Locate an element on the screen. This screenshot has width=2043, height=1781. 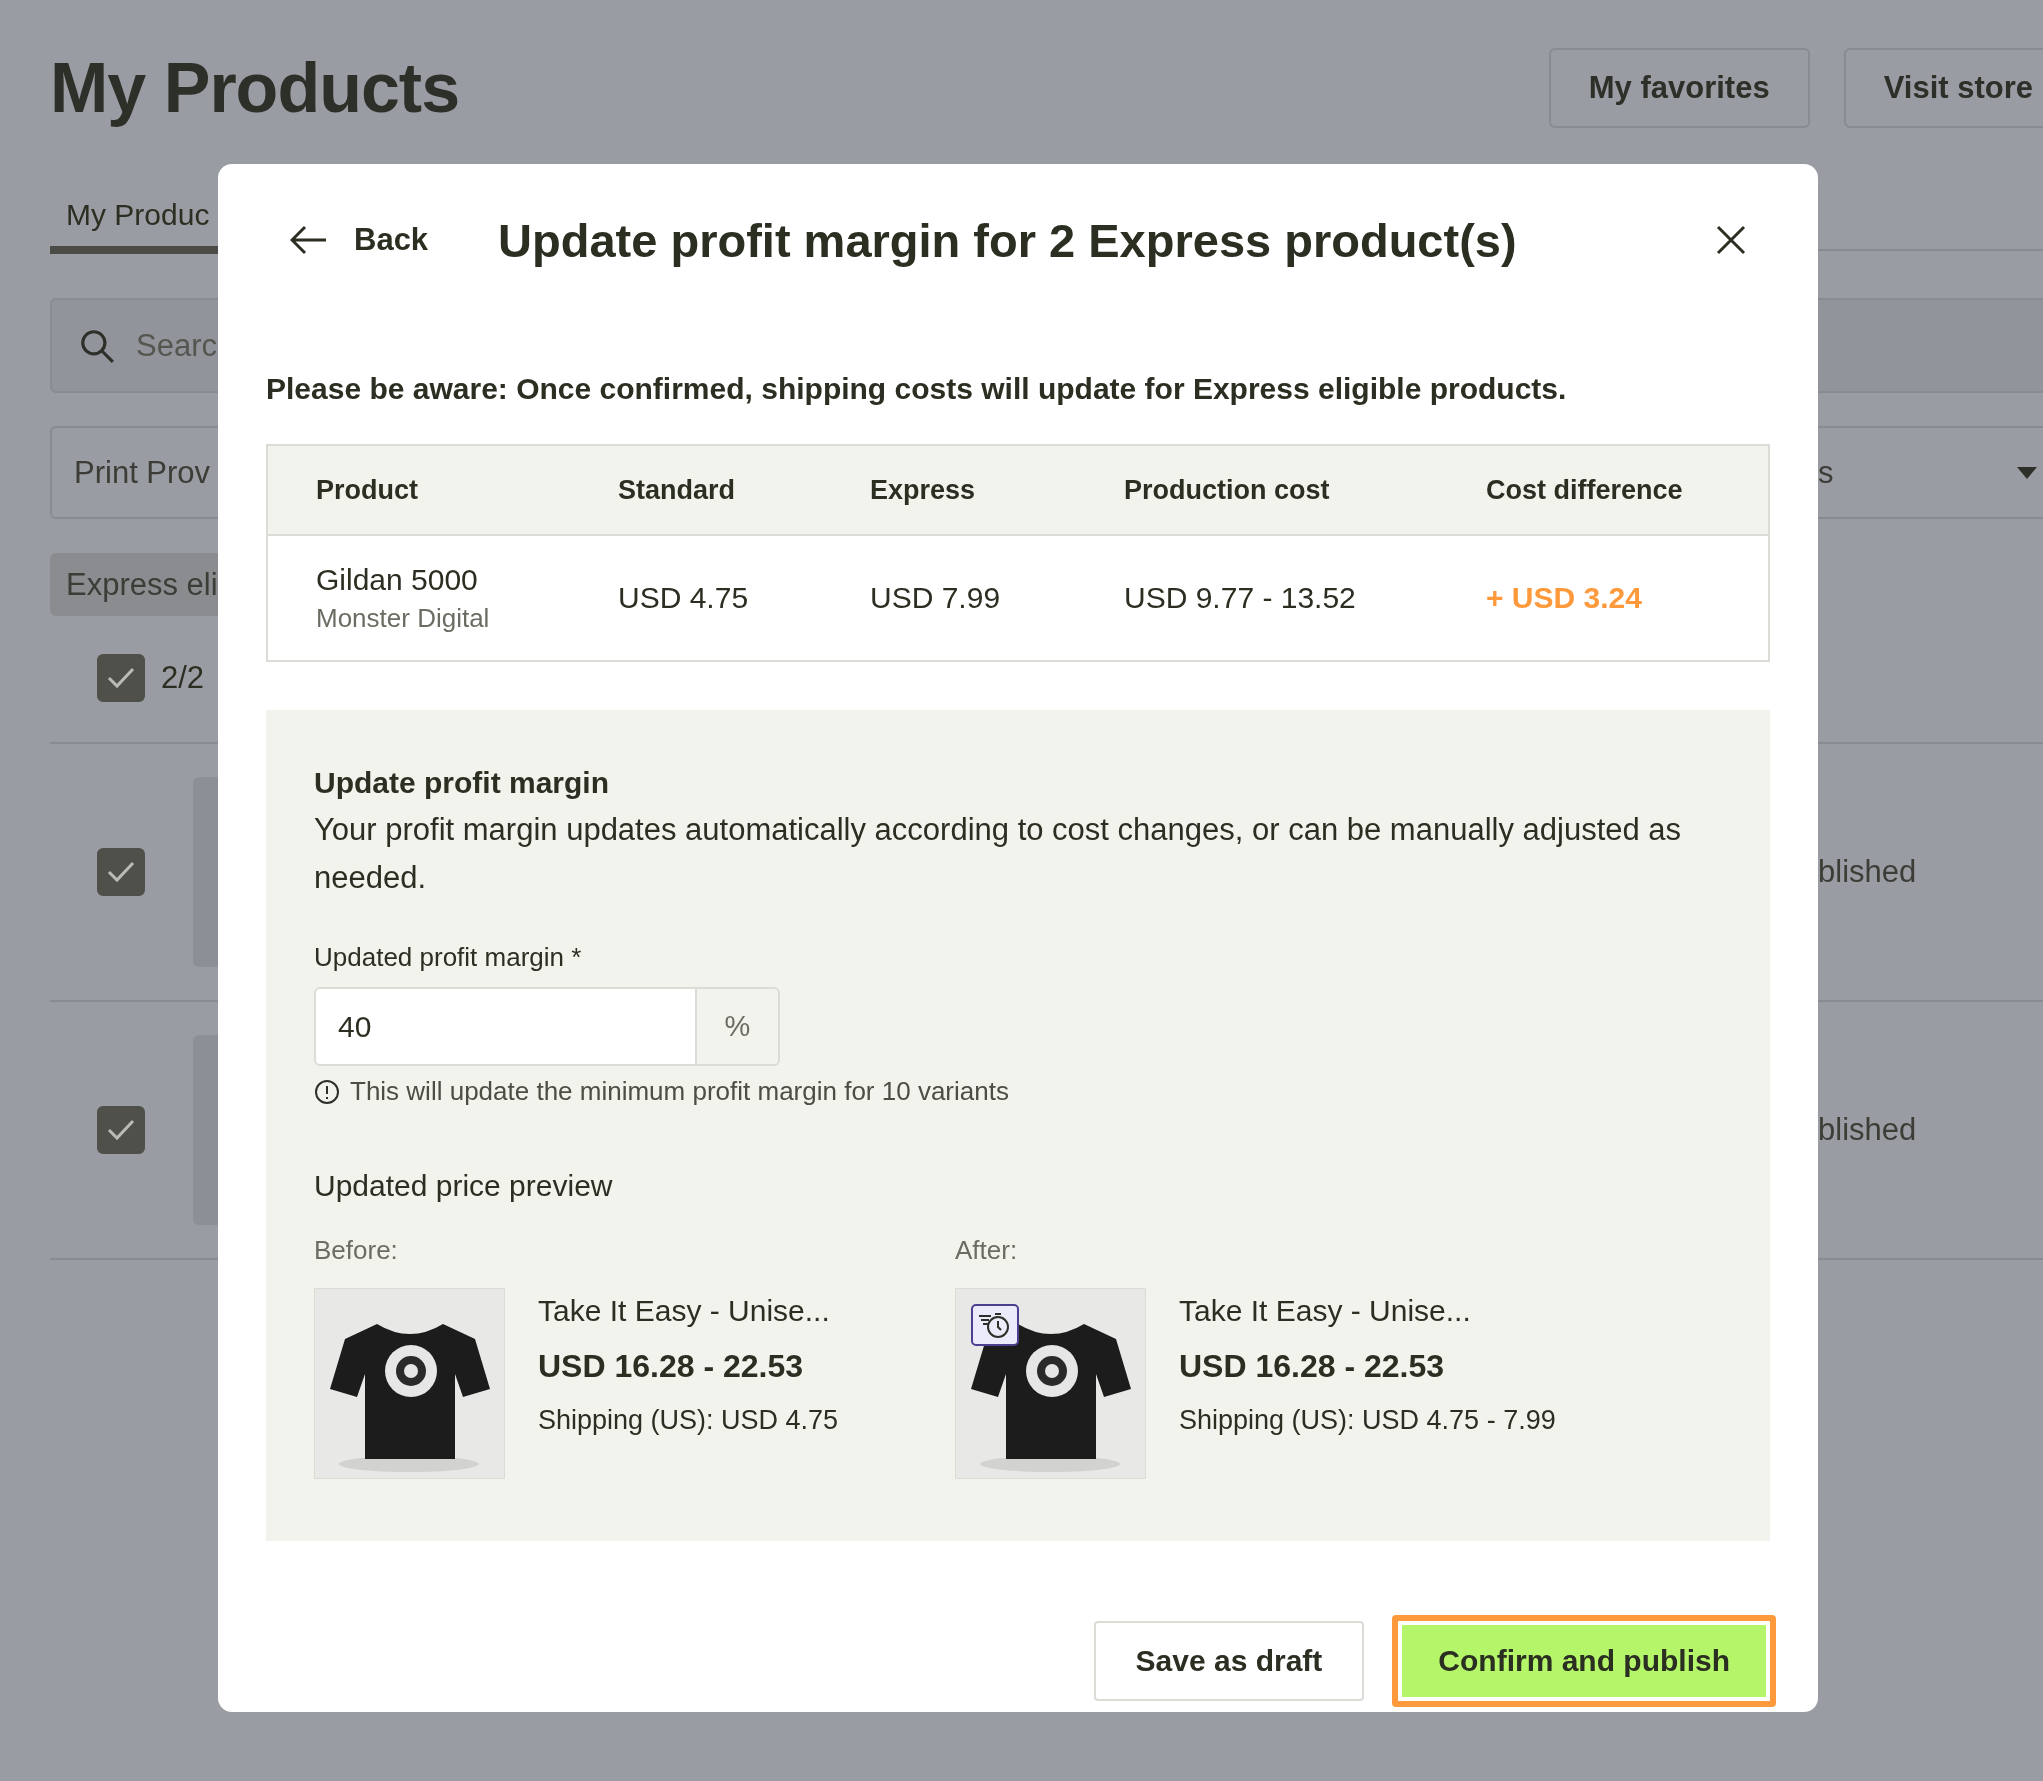
product-name: Gildan 5000 is located at coordinates (397, 579).